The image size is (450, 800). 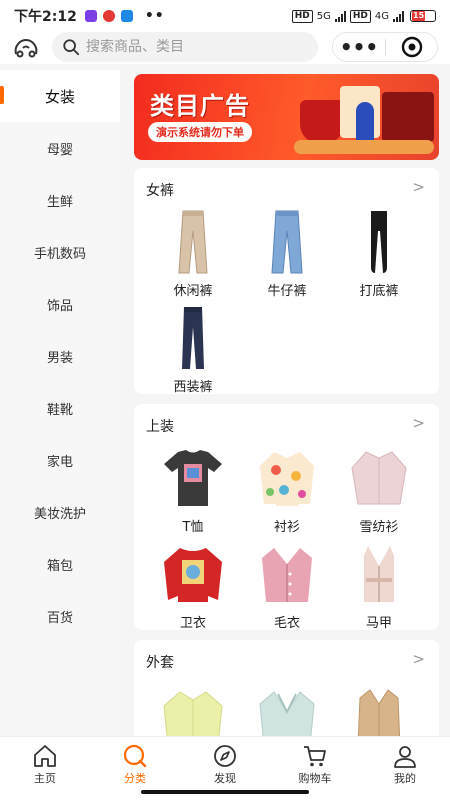 I want to click on section-title: 上装, so click(x=160, y=427).